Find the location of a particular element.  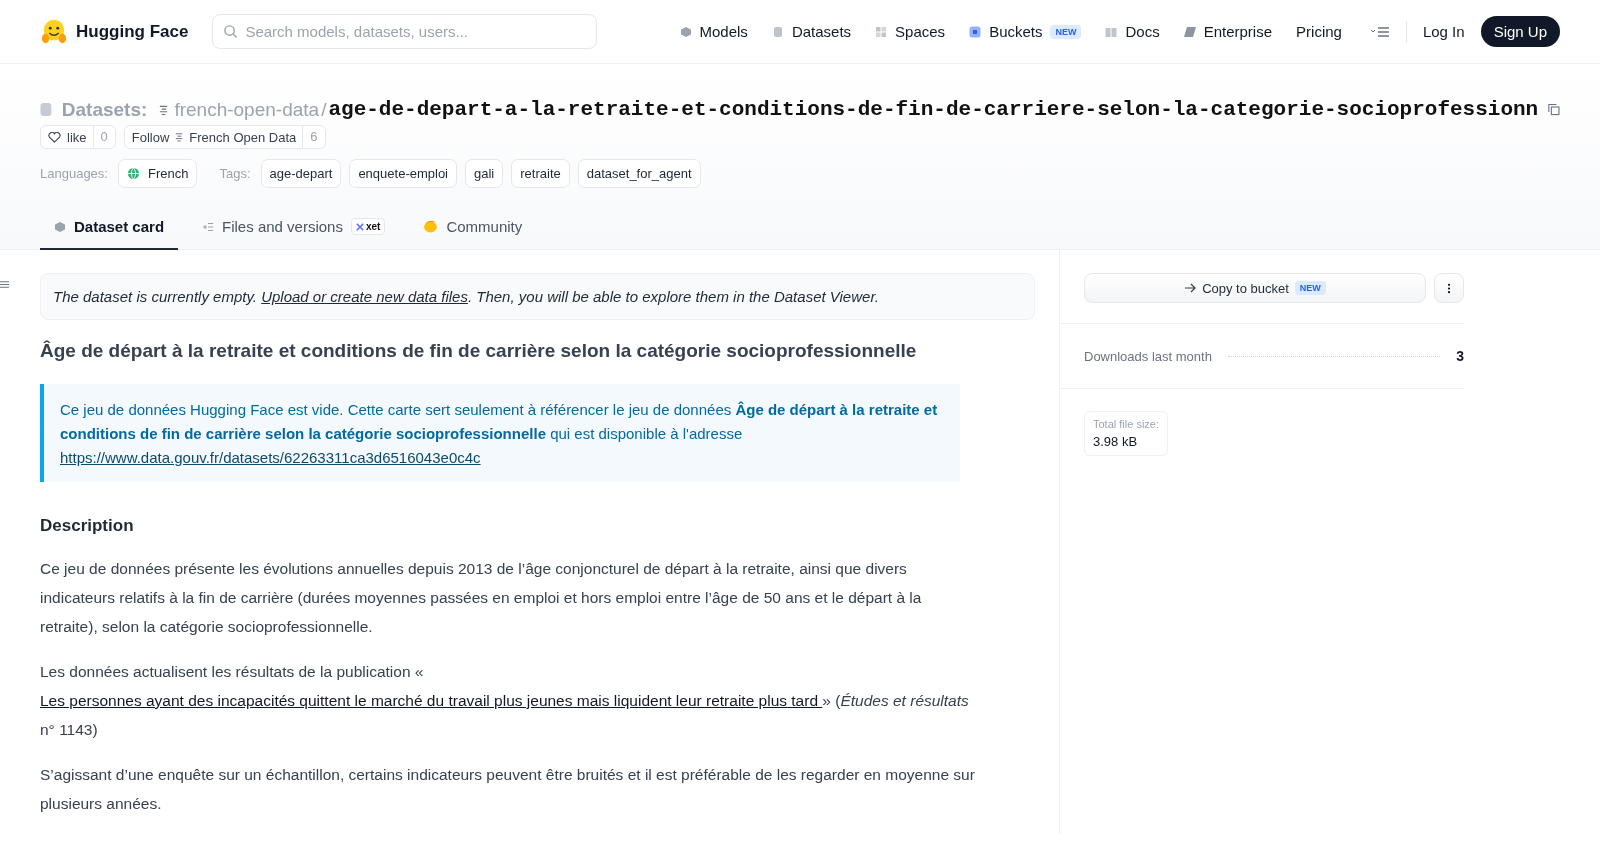

section-heading: Description is located at coordinates (87, 526).